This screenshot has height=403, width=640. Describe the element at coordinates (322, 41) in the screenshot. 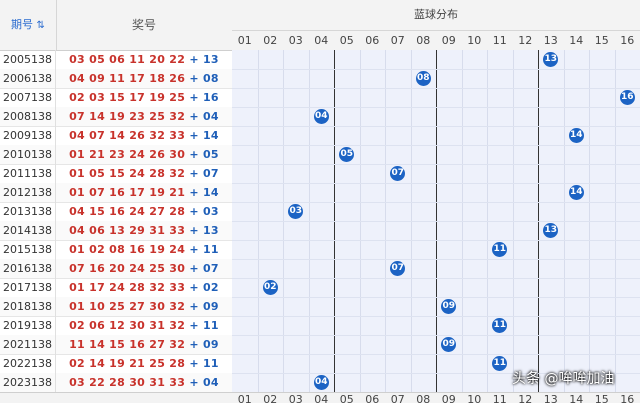

I see `column-header-04: 04` at that location.